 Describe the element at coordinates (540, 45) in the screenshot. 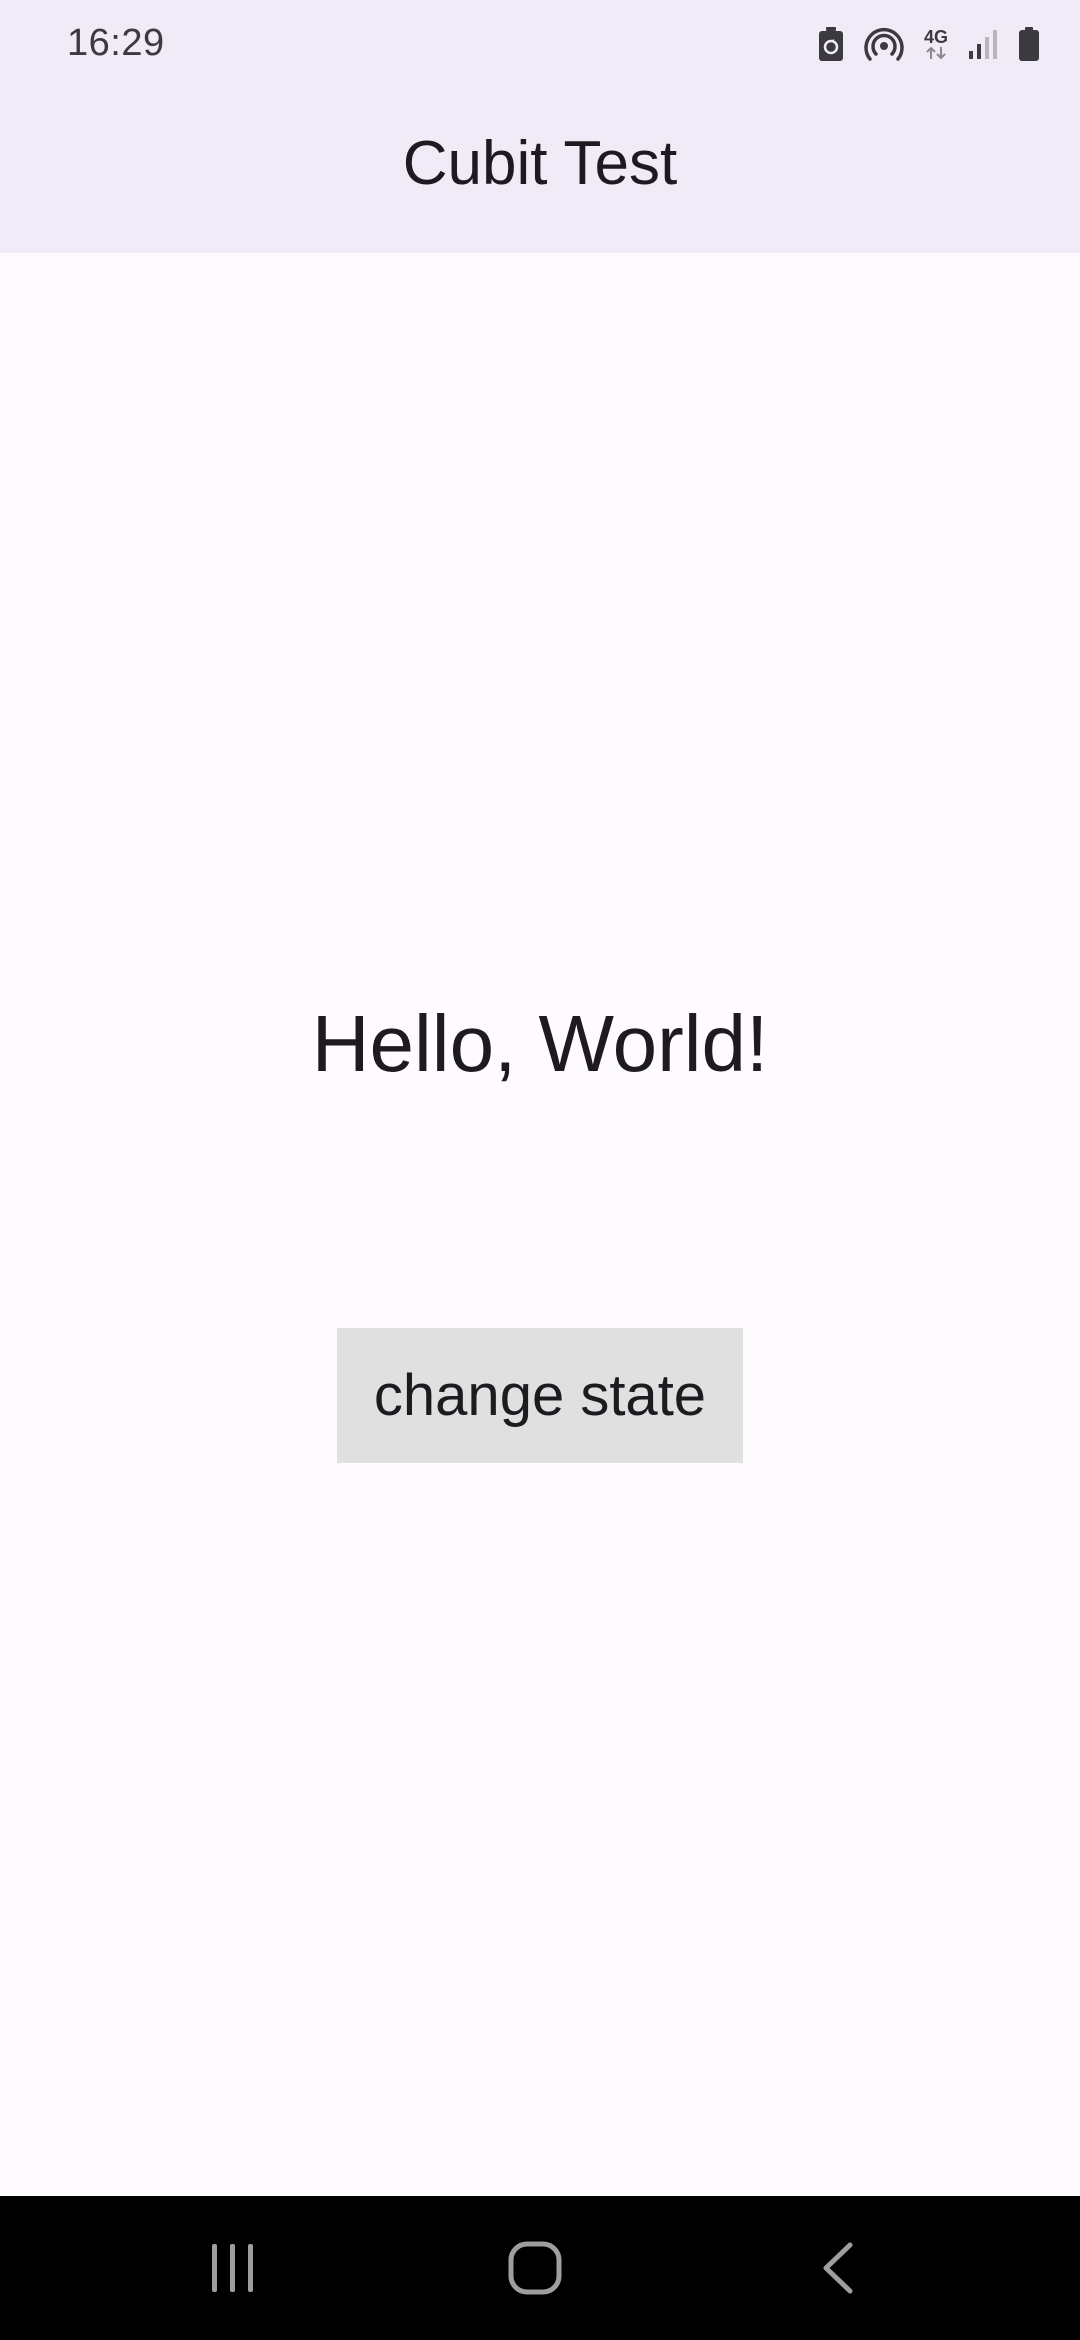

I see `status-bar: 16:29 4G` at that location.